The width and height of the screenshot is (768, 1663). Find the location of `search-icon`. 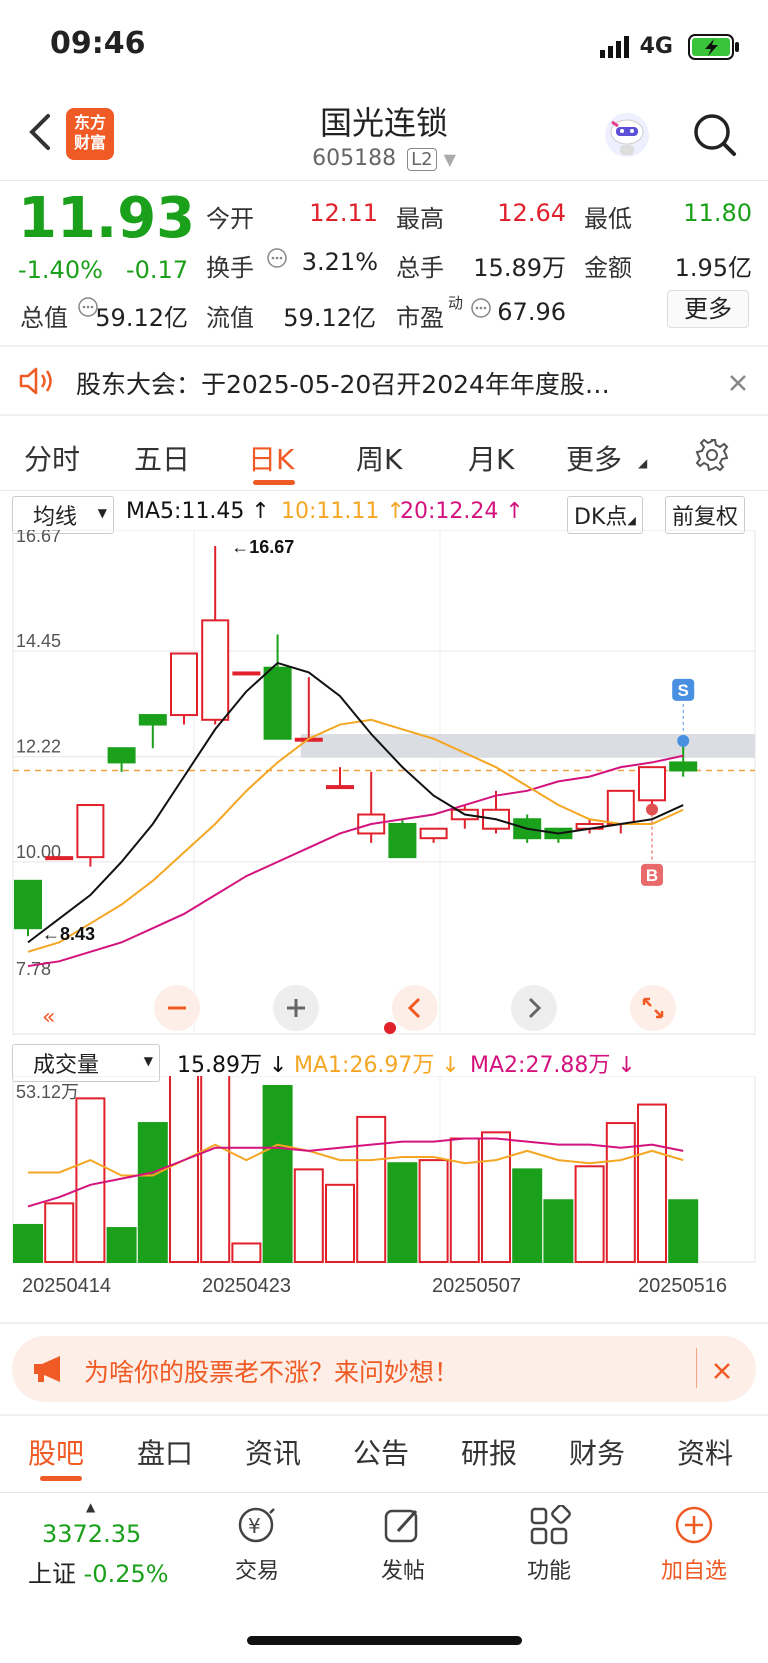

search-icon is located at coordinates (715, 137).